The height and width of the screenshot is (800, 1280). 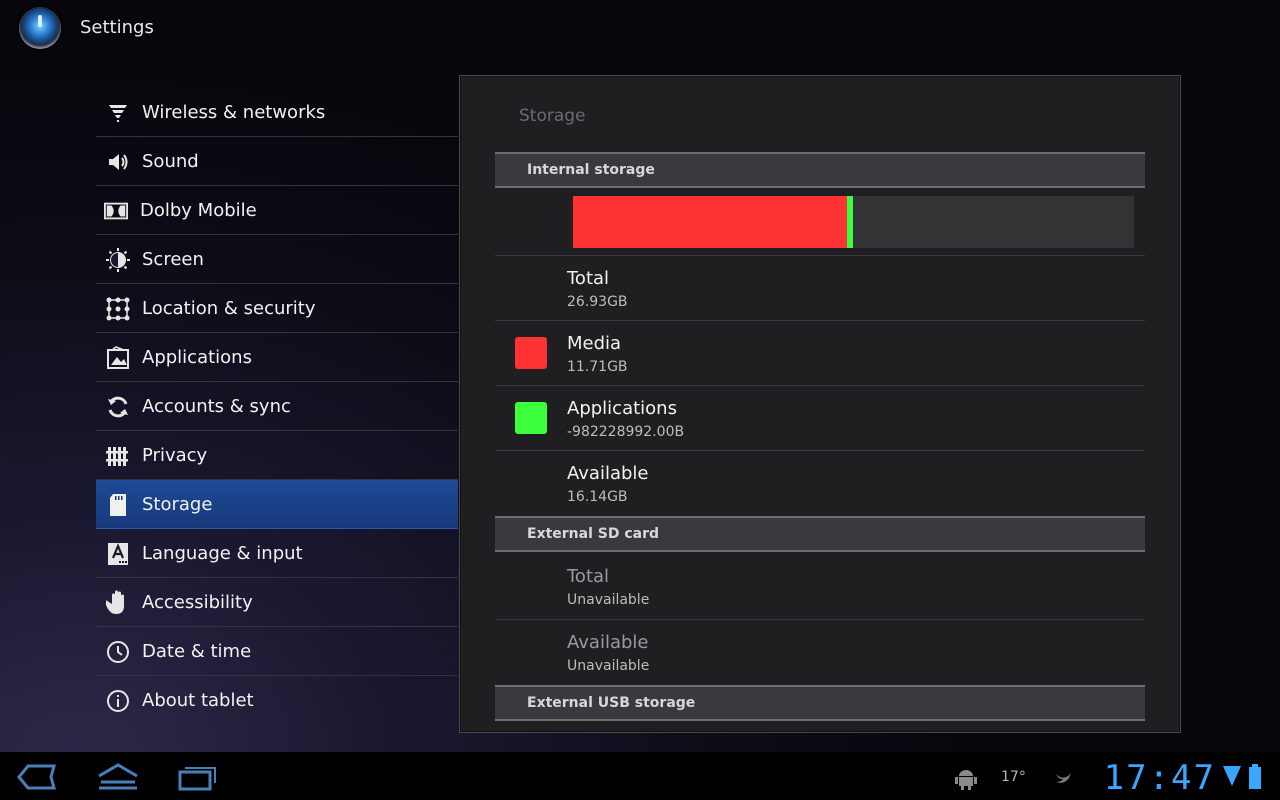 I want to click on category-external-usb-storage: External USB storage, so click(x=820, y=703).